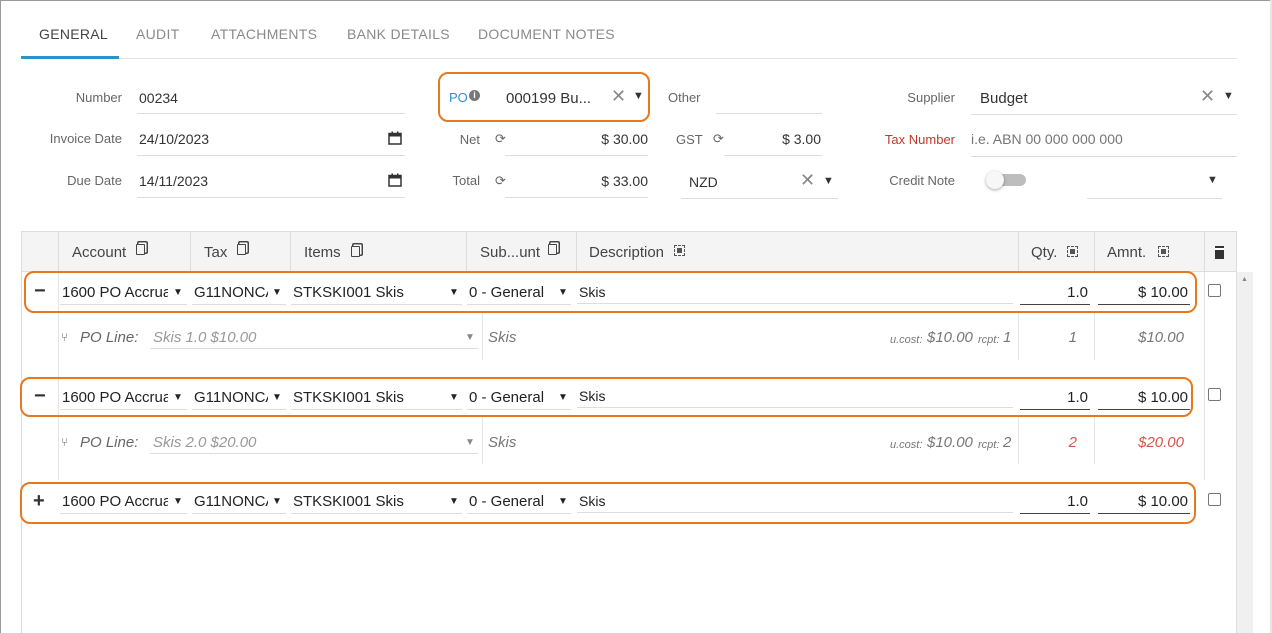 This screenshot has width=1272, height=633. Describe the element at coordinates (73, 34) in the screenshot. I see `tab-general: GENERAL` at that location.